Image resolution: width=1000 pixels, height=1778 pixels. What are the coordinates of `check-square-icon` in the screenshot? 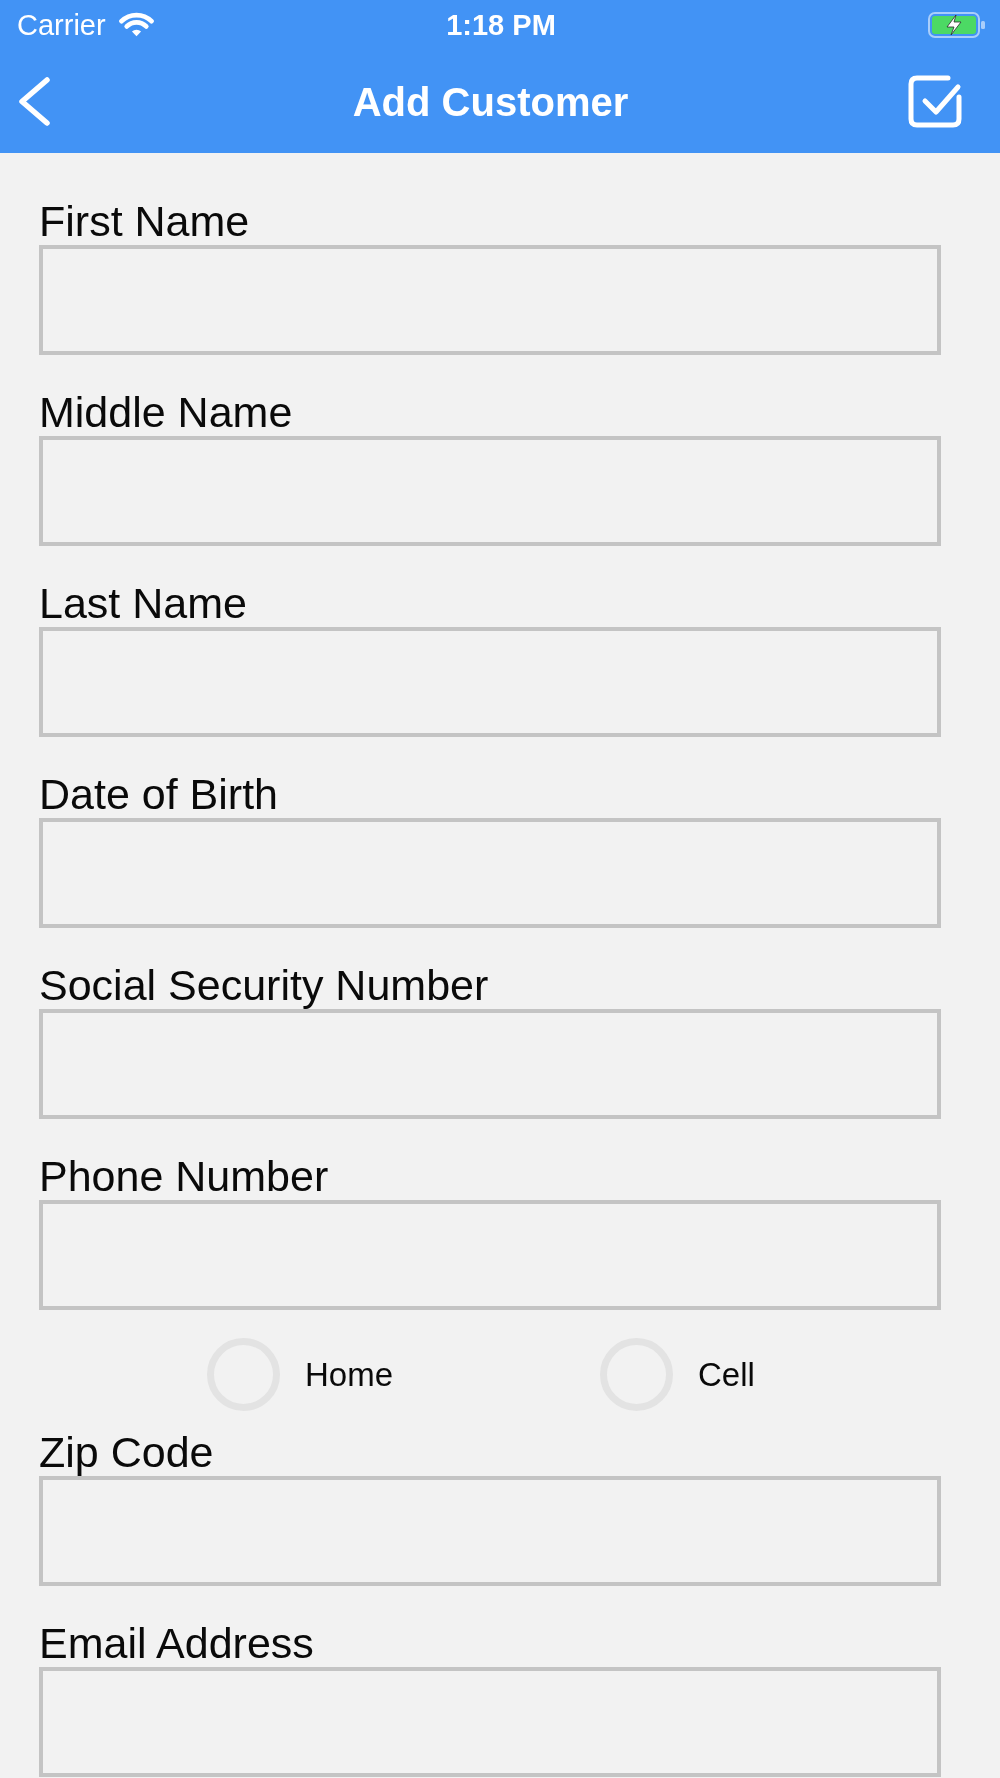 It's located at (935, 101).